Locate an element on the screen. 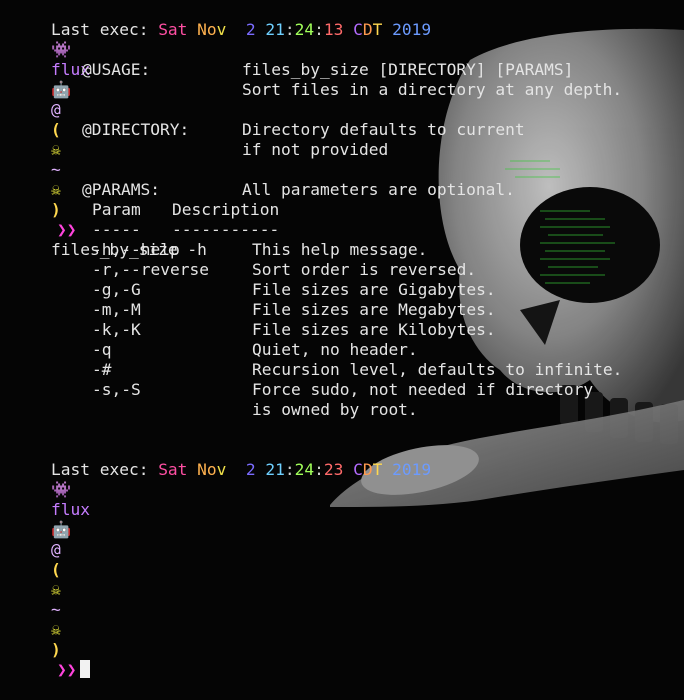  param-flag: -m,-M is located at coordinates (116, 309).